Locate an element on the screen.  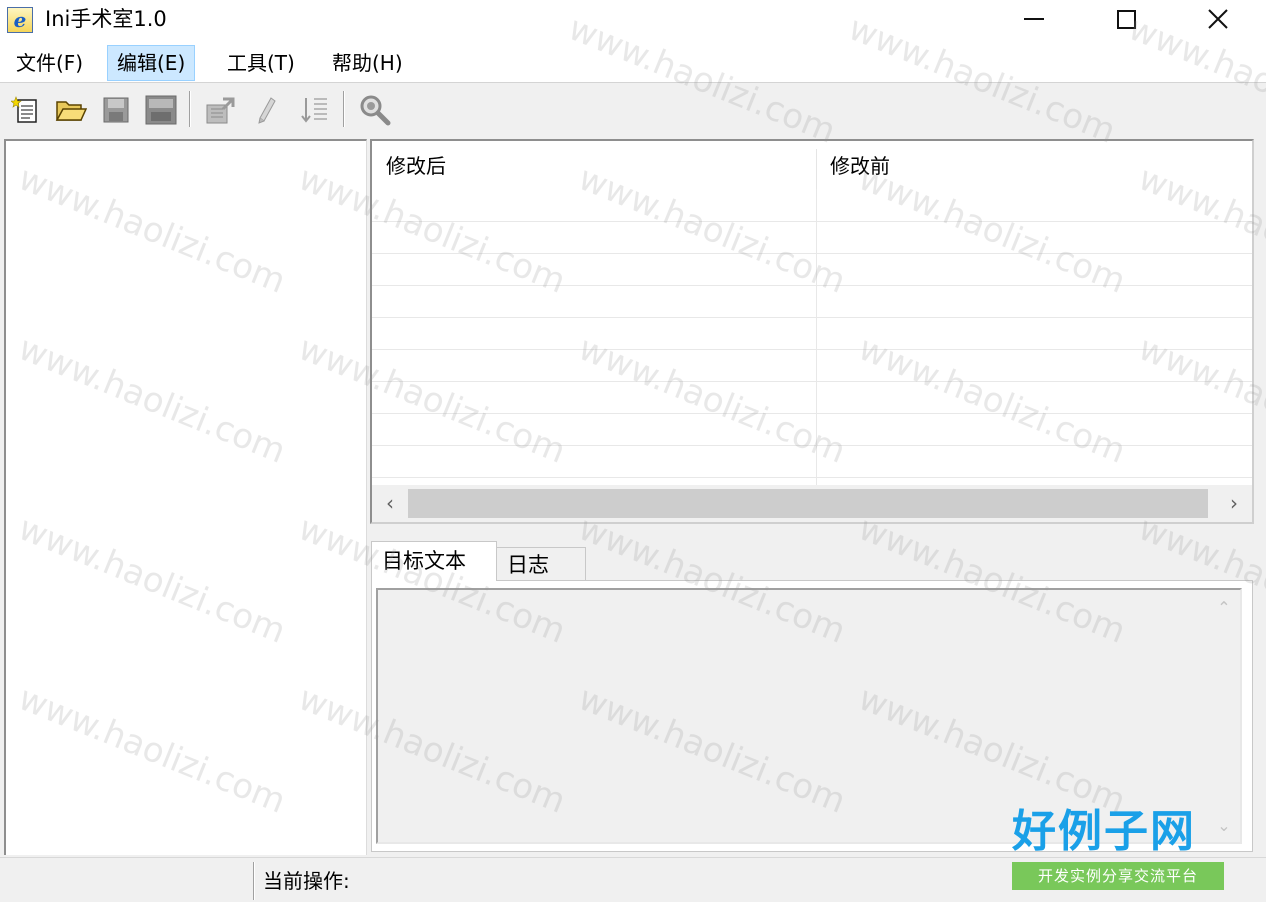
maximize-icon is located at coordinates (1126, 19).